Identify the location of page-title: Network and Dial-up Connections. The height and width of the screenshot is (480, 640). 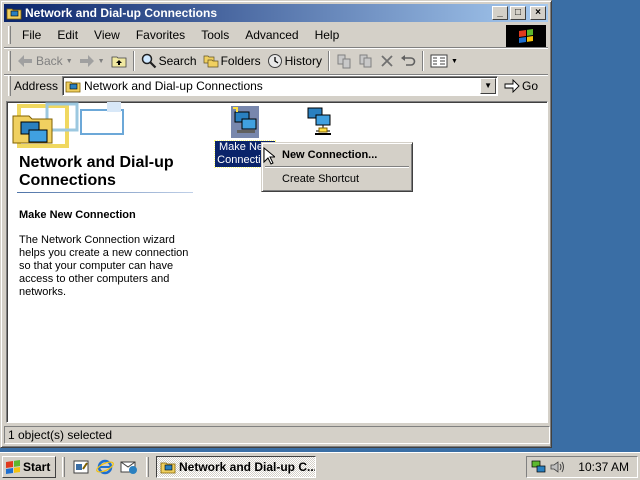
(96, 171).